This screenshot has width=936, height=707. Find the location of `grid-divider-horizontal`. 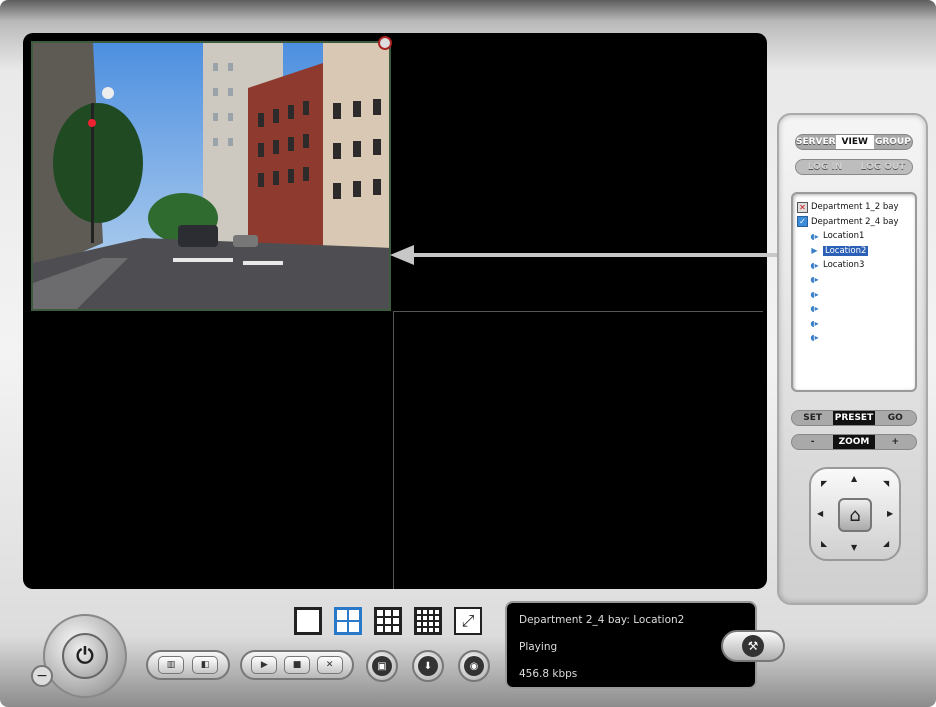

grid-divider-horizontal is located at coordinates (578, 311).